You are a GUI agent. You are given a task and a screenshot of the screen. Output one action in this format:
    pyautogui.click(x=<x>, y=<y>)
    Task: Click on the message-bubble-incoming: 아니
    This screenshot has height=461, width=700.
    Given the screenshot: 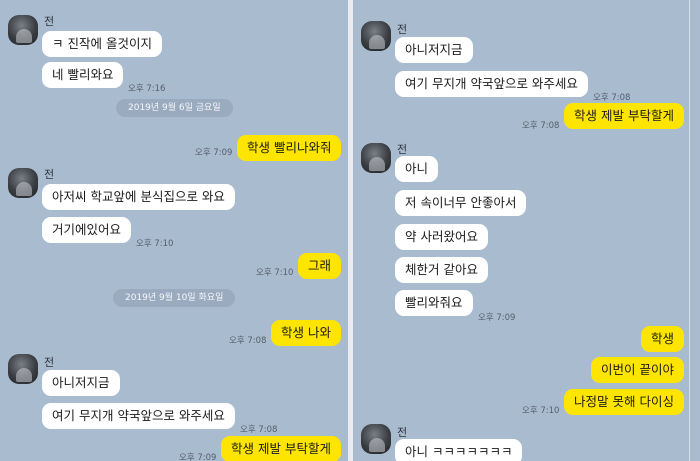 What is the action you would take?
    pyautogui.click(x=417, y=169)
    